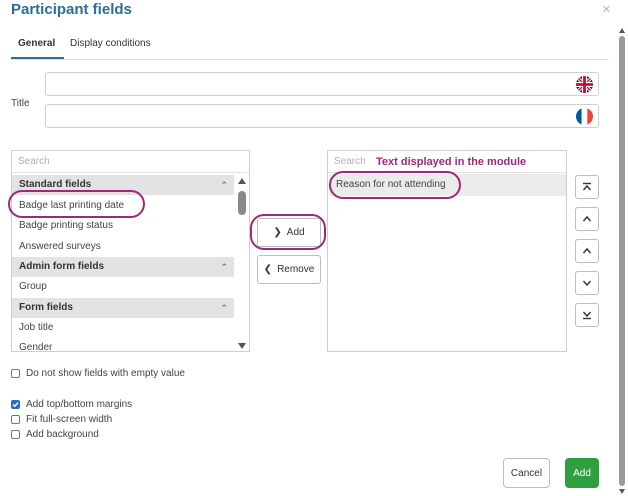 Image resolution: width=628 pixels, height=496 pixels. I want to click on list-item: Answered surveys, so click(123, 247).